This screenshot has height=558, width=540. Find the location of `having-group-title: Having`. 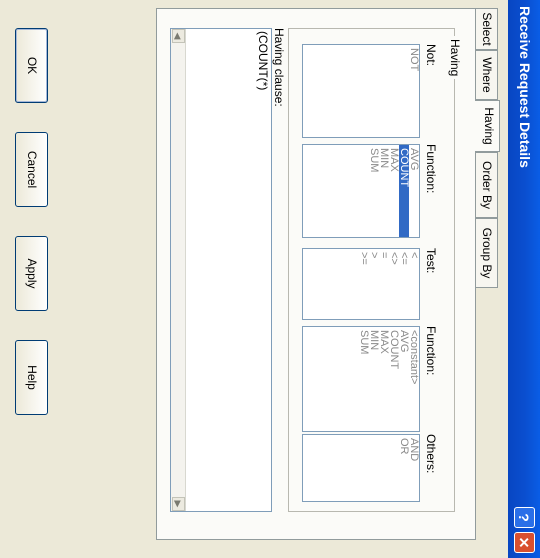

having-group-title: Having is located at coordinates (455, 58).